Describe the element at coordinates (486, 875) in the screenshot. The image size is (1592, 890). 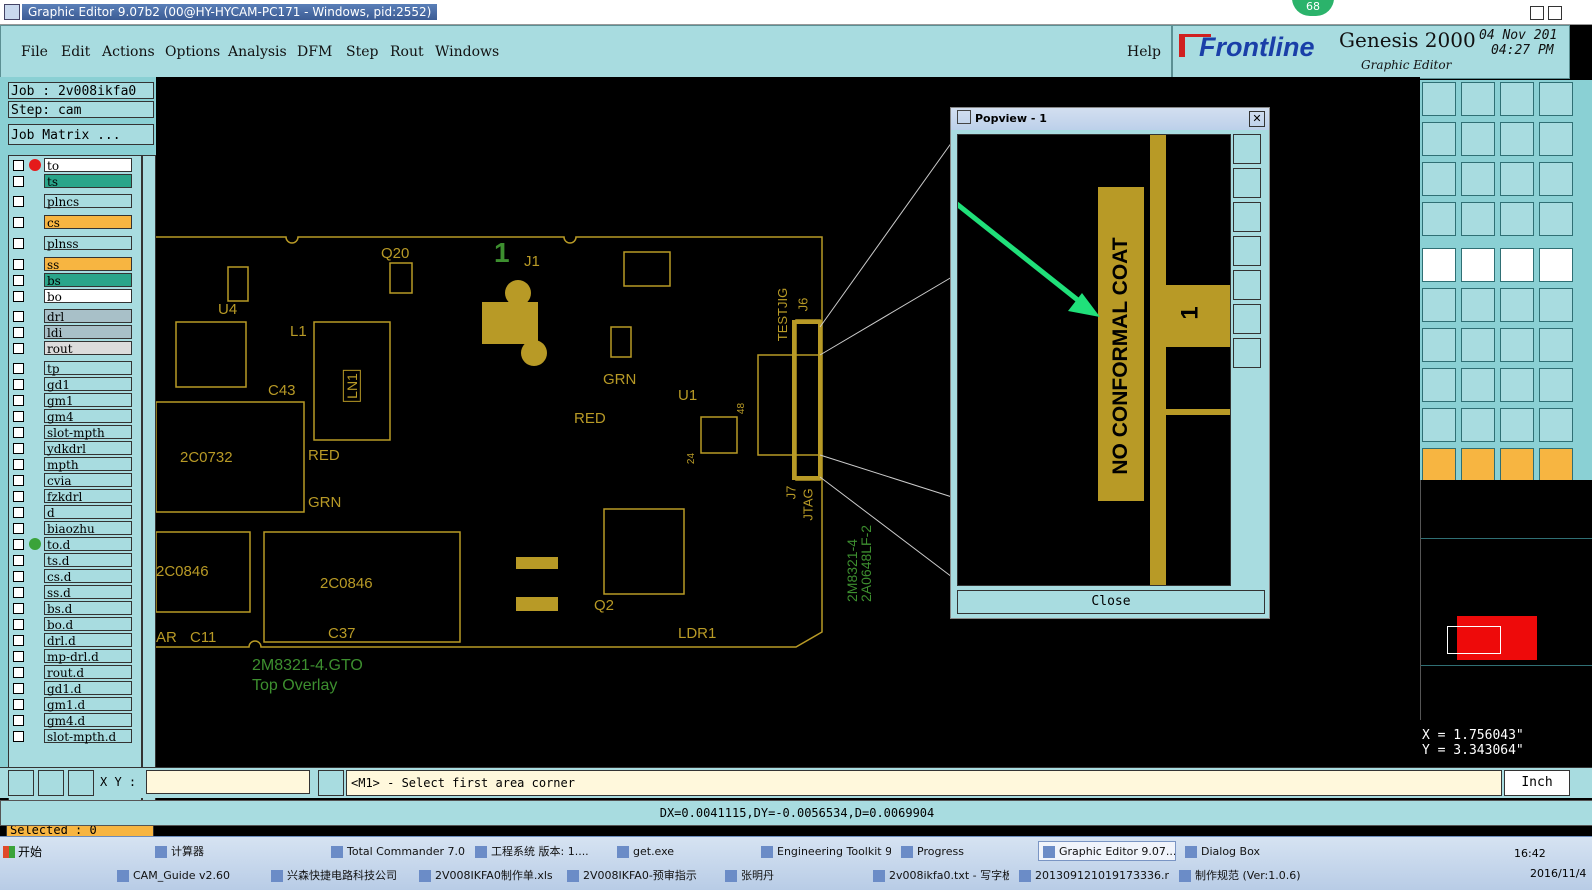
I see `taskbar-item-r2-2: 2V008IKFA0制作单.xls` at that location.